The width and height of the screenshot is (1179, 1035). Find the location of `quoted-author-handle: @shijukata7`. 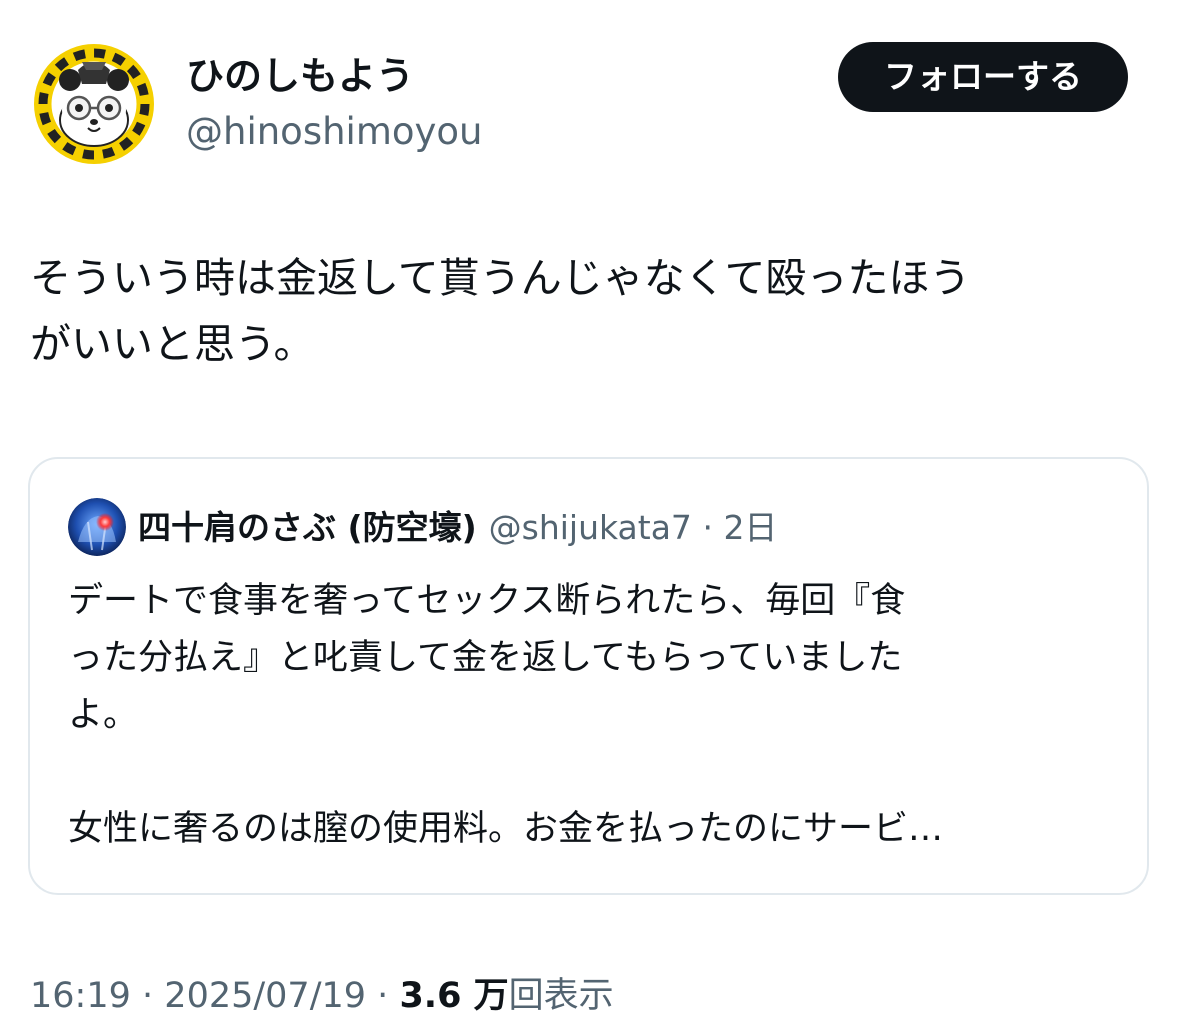

quoted-author-handle: @shijukata7 is located at coordinates (590, 527).